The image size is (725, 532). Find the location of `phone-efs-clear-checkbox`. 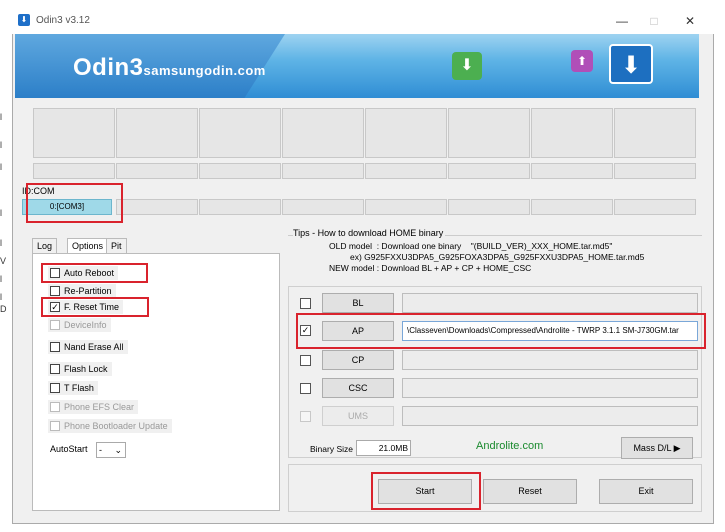

phone-efs-clear-checkbox is located at coordinates (55, 407).